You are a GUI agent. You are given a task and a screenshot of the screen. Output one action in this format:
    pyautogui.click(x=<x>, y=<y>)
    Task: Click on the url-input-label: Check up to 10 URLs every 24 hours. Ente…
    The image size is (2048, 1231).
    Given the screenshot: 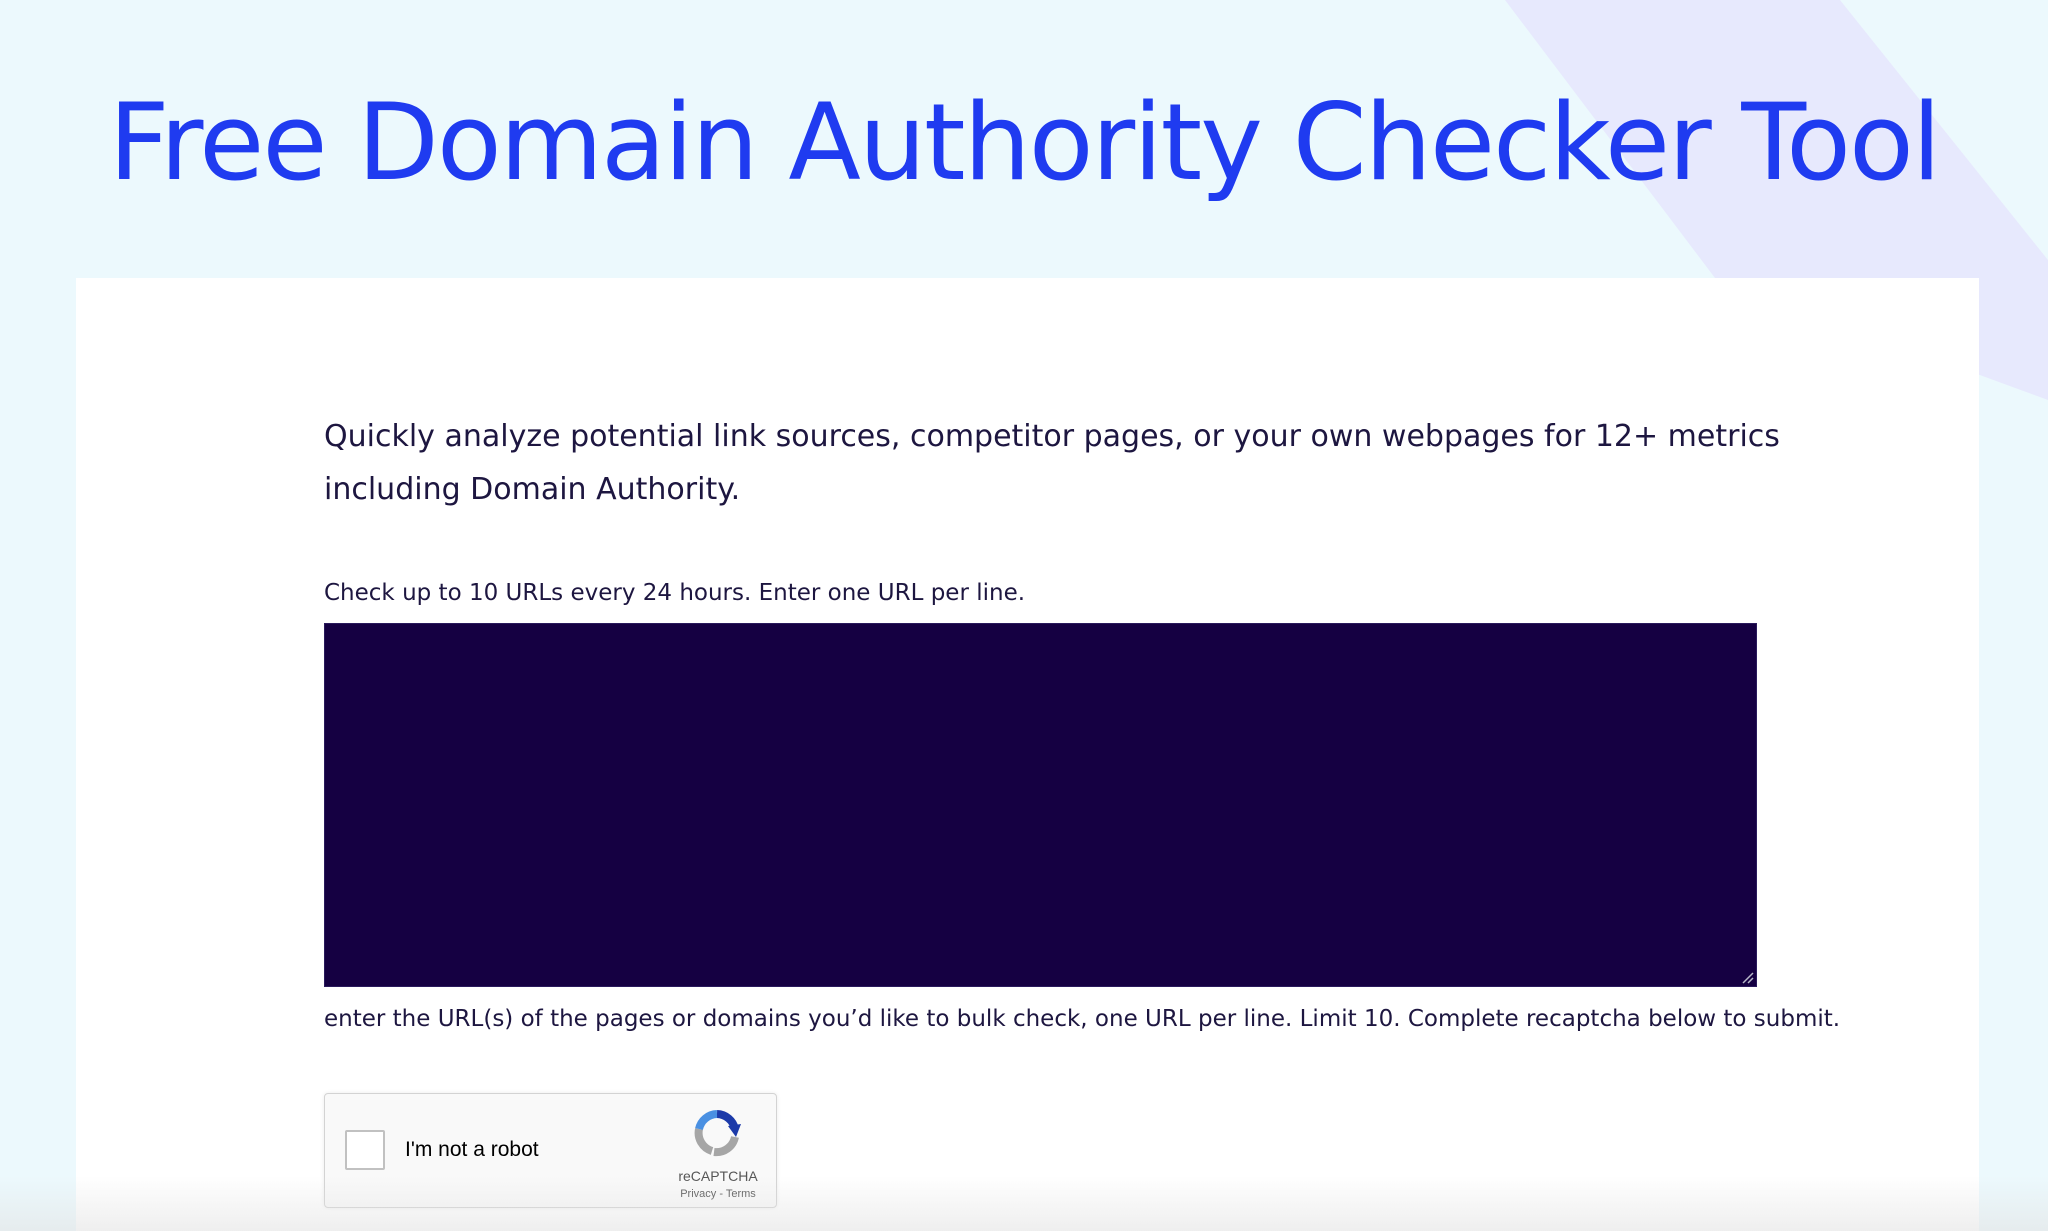 What is the action you would take?
    pyautogui.click(x=675, y=593)
    